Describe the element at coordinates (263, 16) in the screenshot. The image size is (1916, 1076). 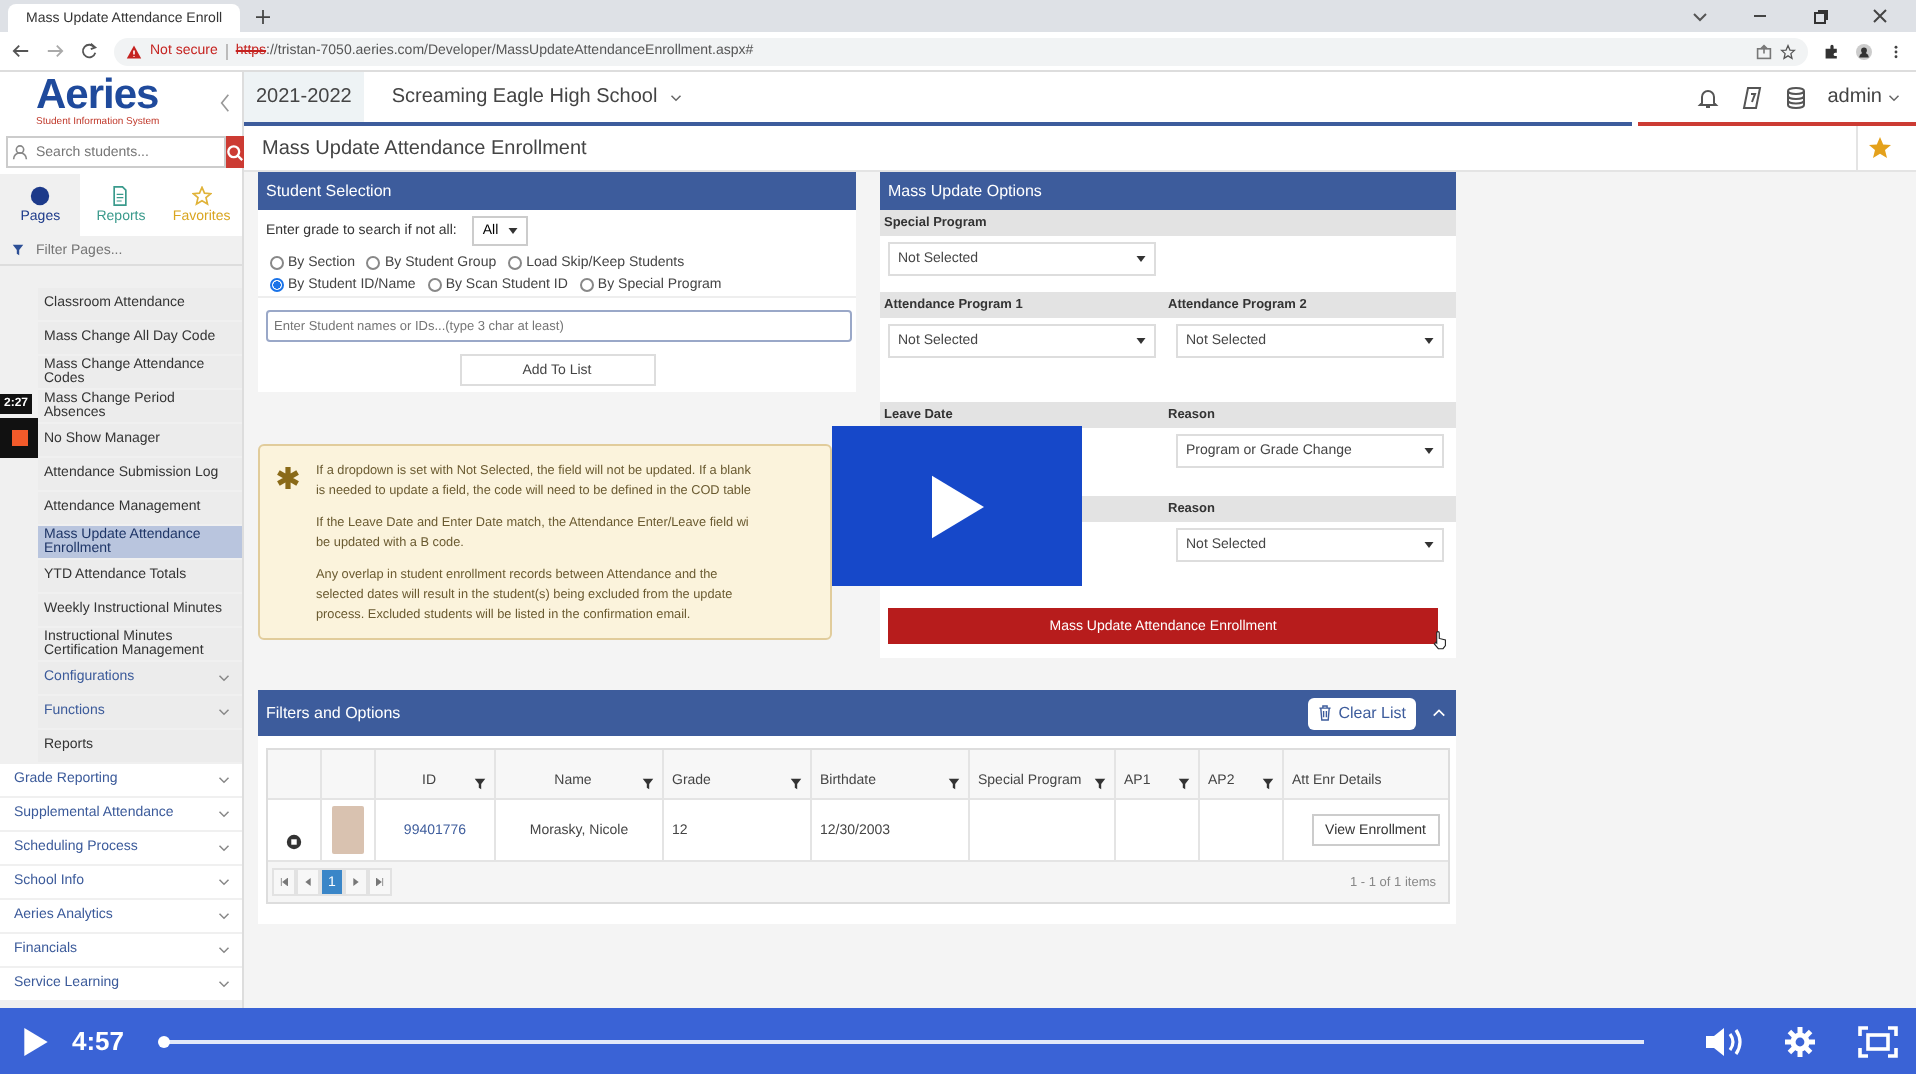
I see `new-tab-icon` at that location.